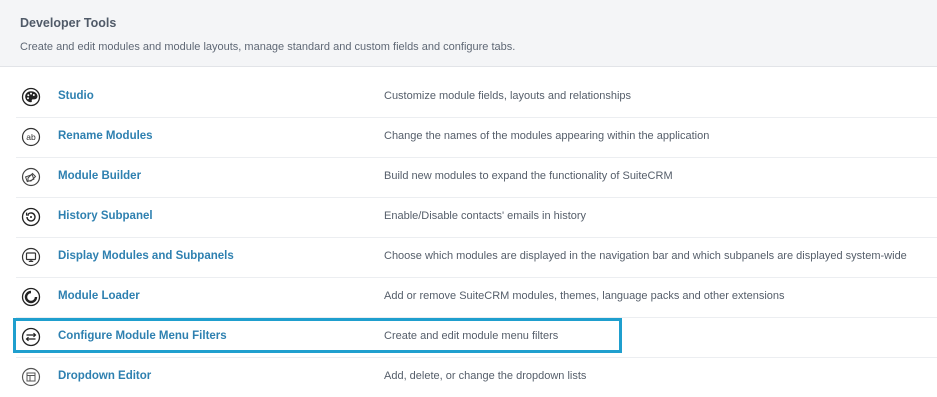 The height and width of the screenshot is (397, 937). What do you see at coordinates (31, 217) in the screenshot?
I see `history-icon` at bounding box center [31, 217].